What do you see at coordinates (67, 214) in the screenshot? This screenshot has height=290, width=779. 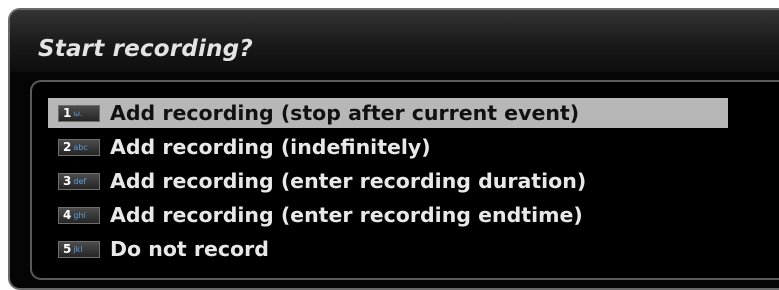 I see `key-number: 4` at bounding box center [67, 214].